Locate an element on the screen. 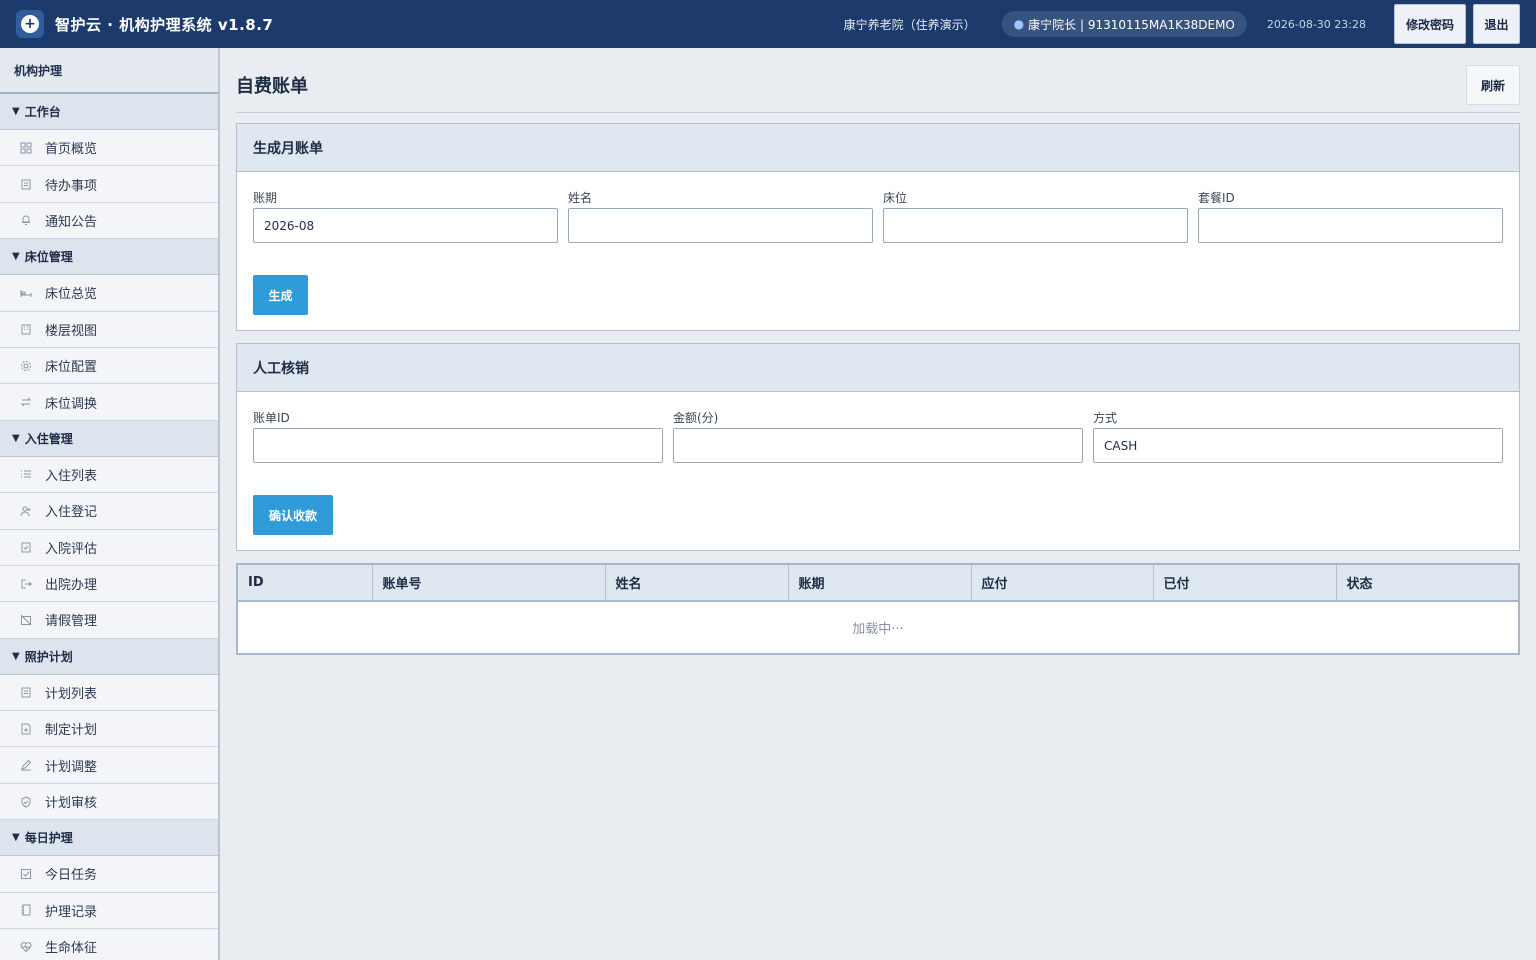  grid-icon is located at coordinates (26, 148).